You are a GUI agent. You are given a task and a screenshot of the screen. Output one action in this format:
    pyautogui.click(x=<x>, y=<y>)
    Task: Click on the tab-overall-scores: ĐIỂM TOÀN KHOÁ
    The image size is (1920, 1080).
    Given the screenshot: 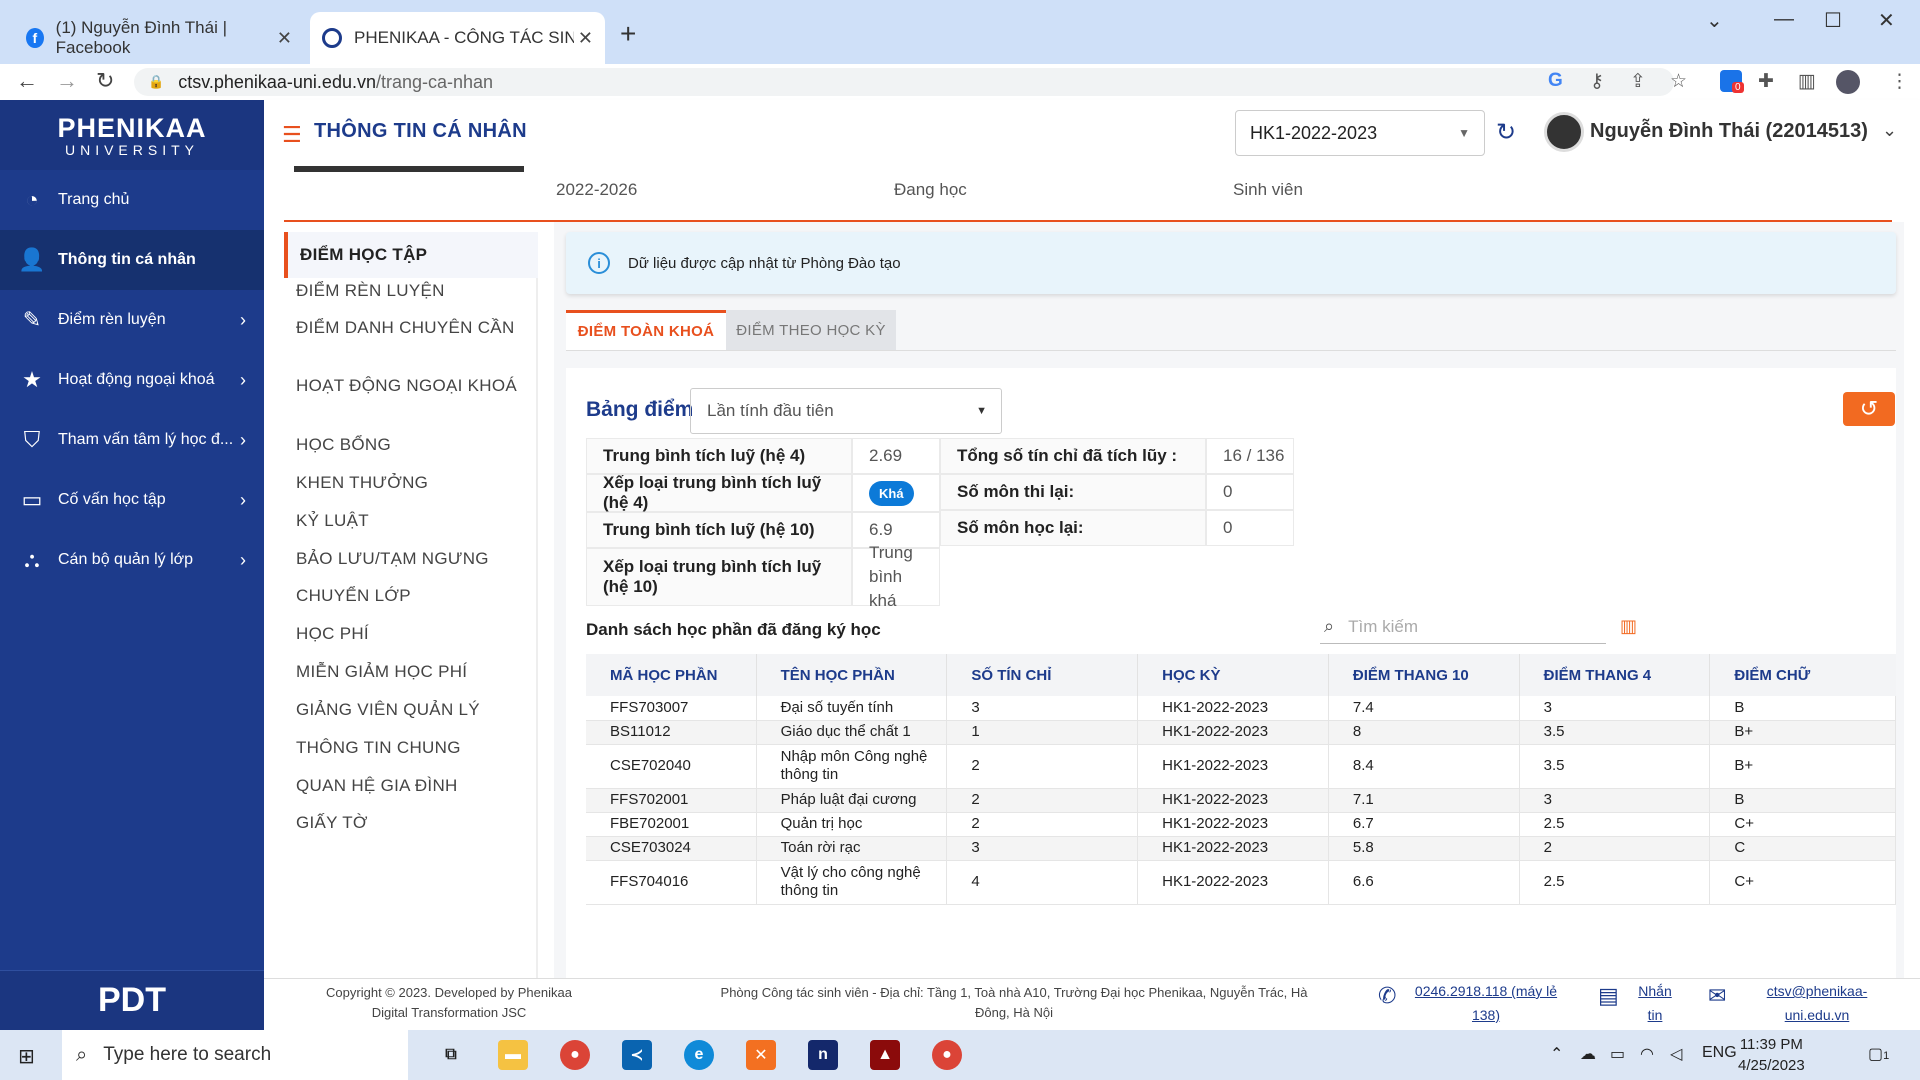 What is the action you would take?
    pyautogui.click(x=646, y=330)
    